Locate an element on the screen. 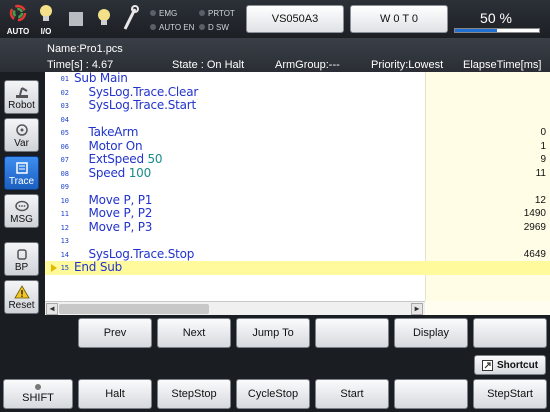 Image resolution: width=550 pixels, height=412 pixels. reset-button: Reset is located at coordinates (21, 297).